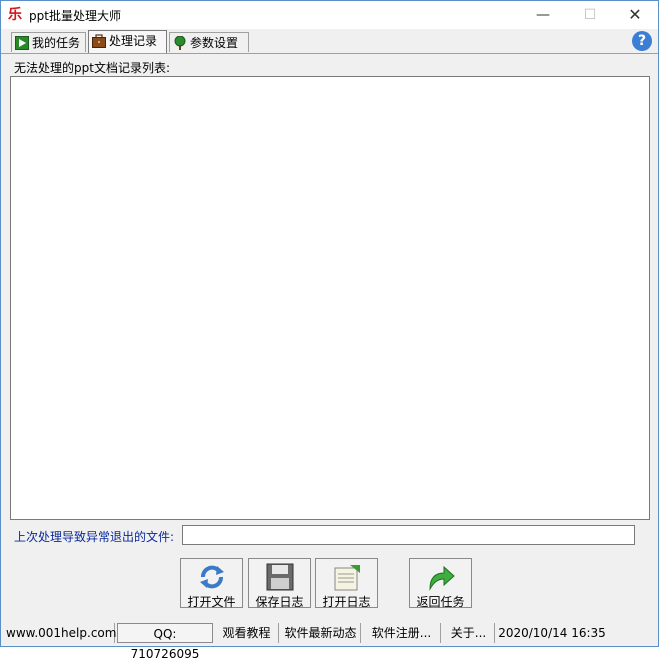 The image size is (659, 664). I want to click on tab-my-tasks: 我的任务, so click(48, 42).